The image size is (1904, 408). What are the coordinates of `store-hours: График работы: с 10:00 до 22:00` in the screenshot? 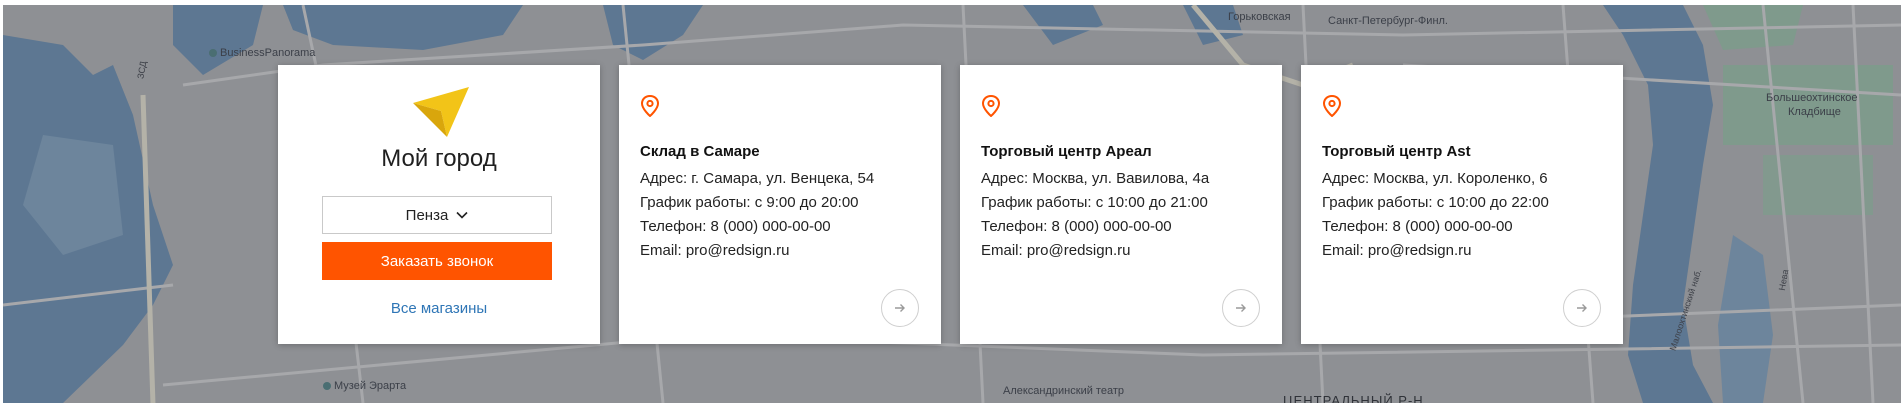 It's located at (1435, 202).